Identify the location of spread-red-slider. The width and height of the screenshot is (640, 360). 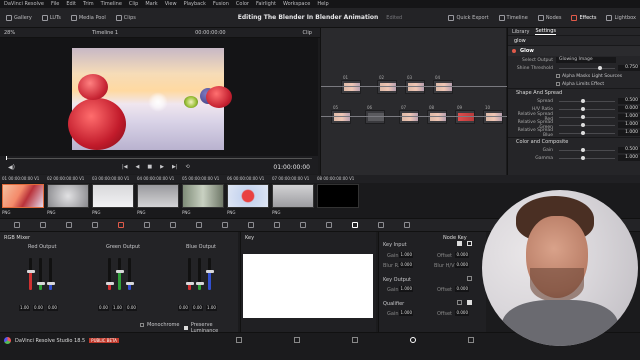
(587, 116).